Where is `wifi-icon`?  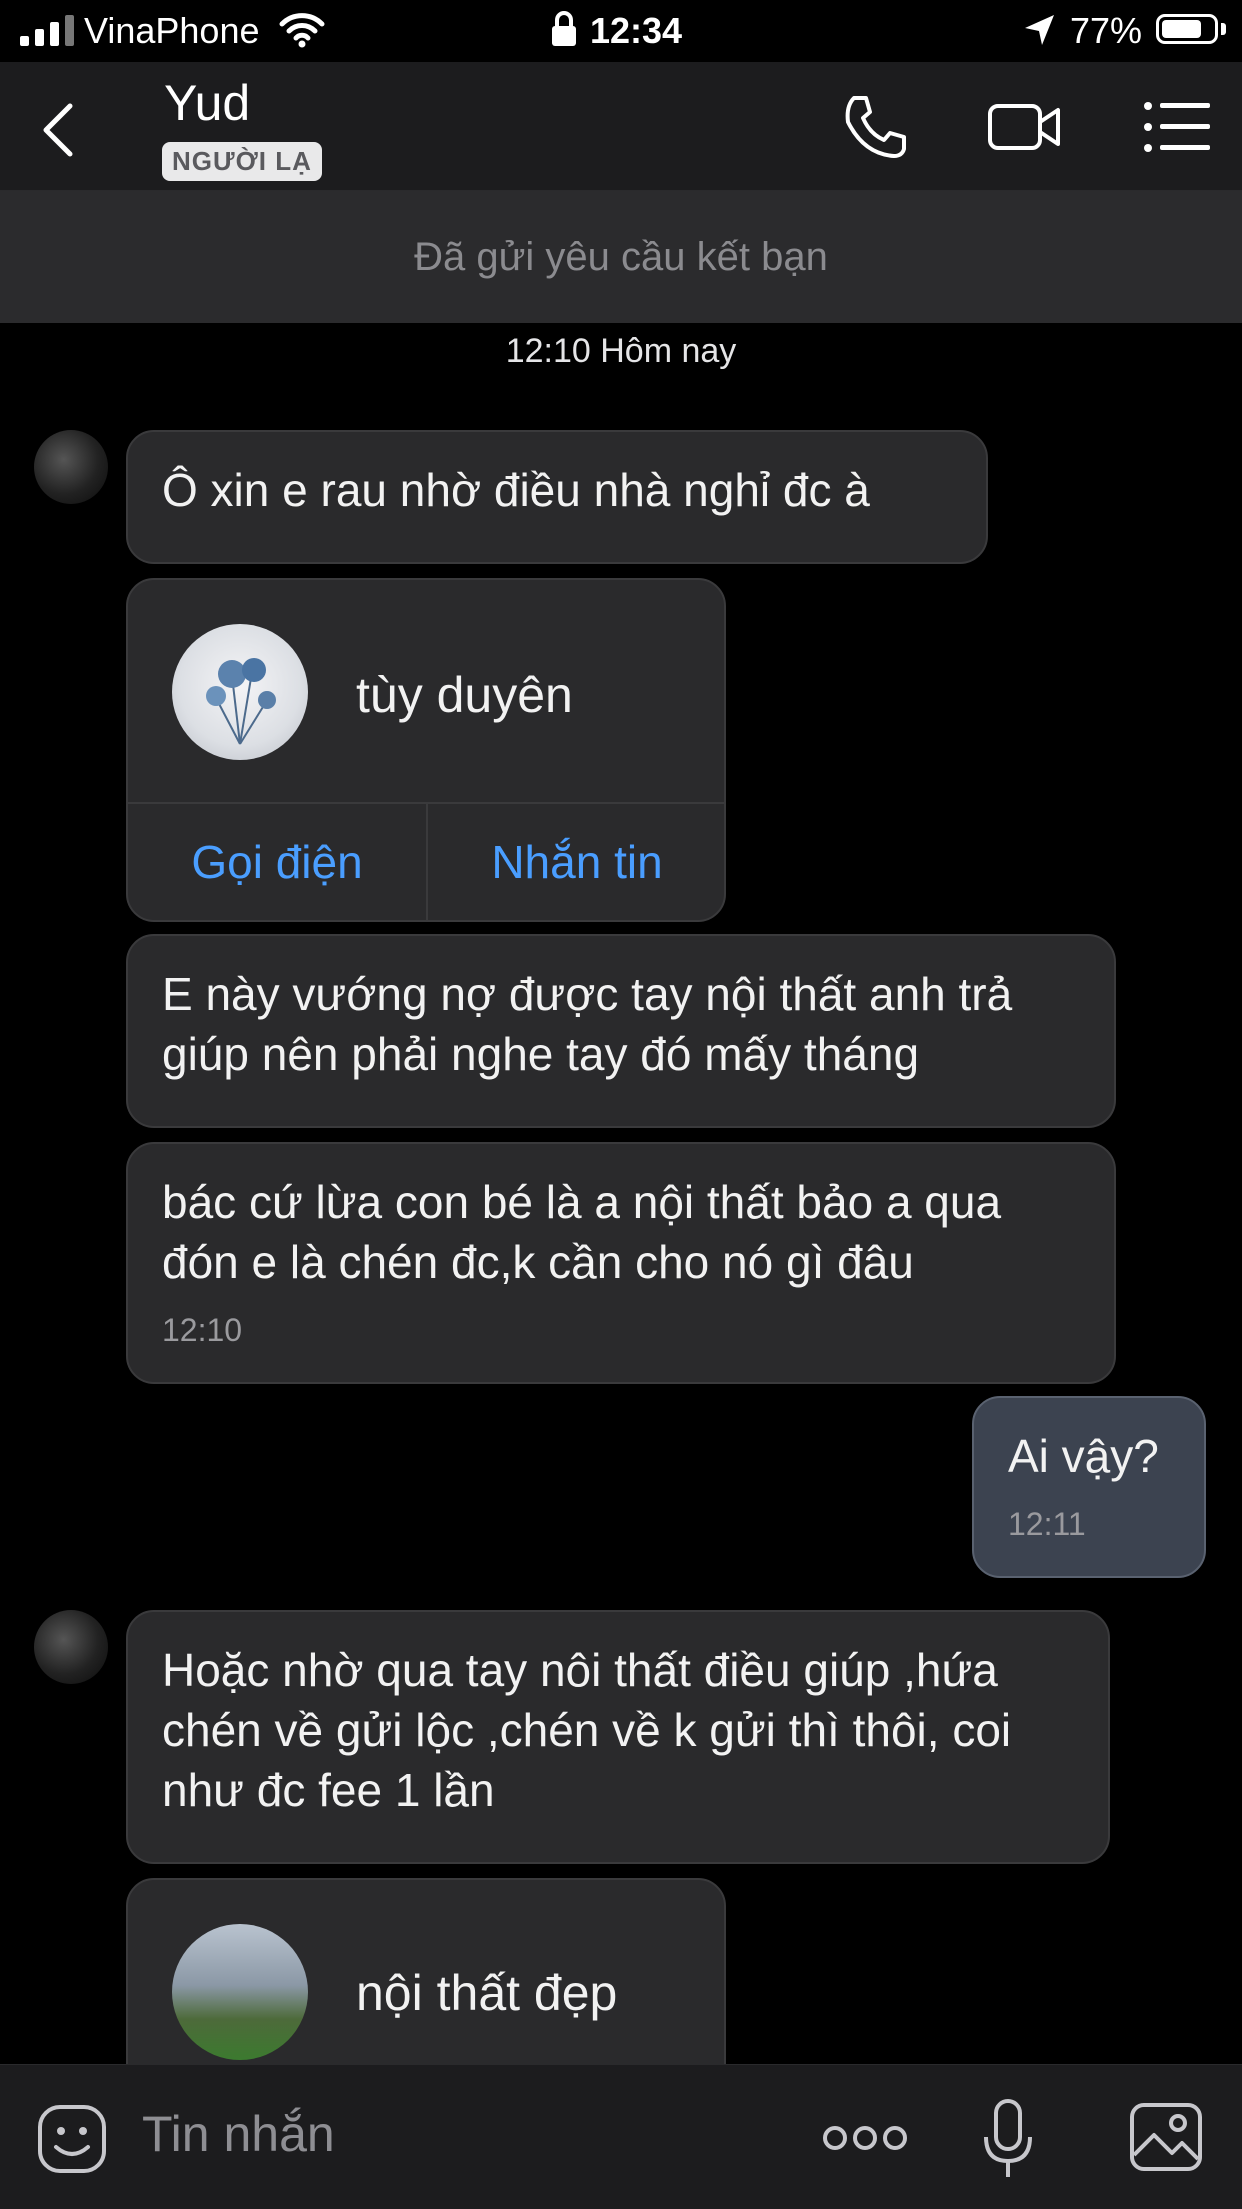
wifi-icon is located at coordinates (302, 30).